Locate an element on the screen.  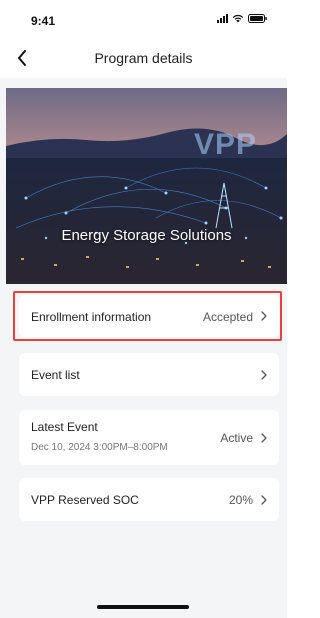
status-icons is located at coordinates (242, 18).